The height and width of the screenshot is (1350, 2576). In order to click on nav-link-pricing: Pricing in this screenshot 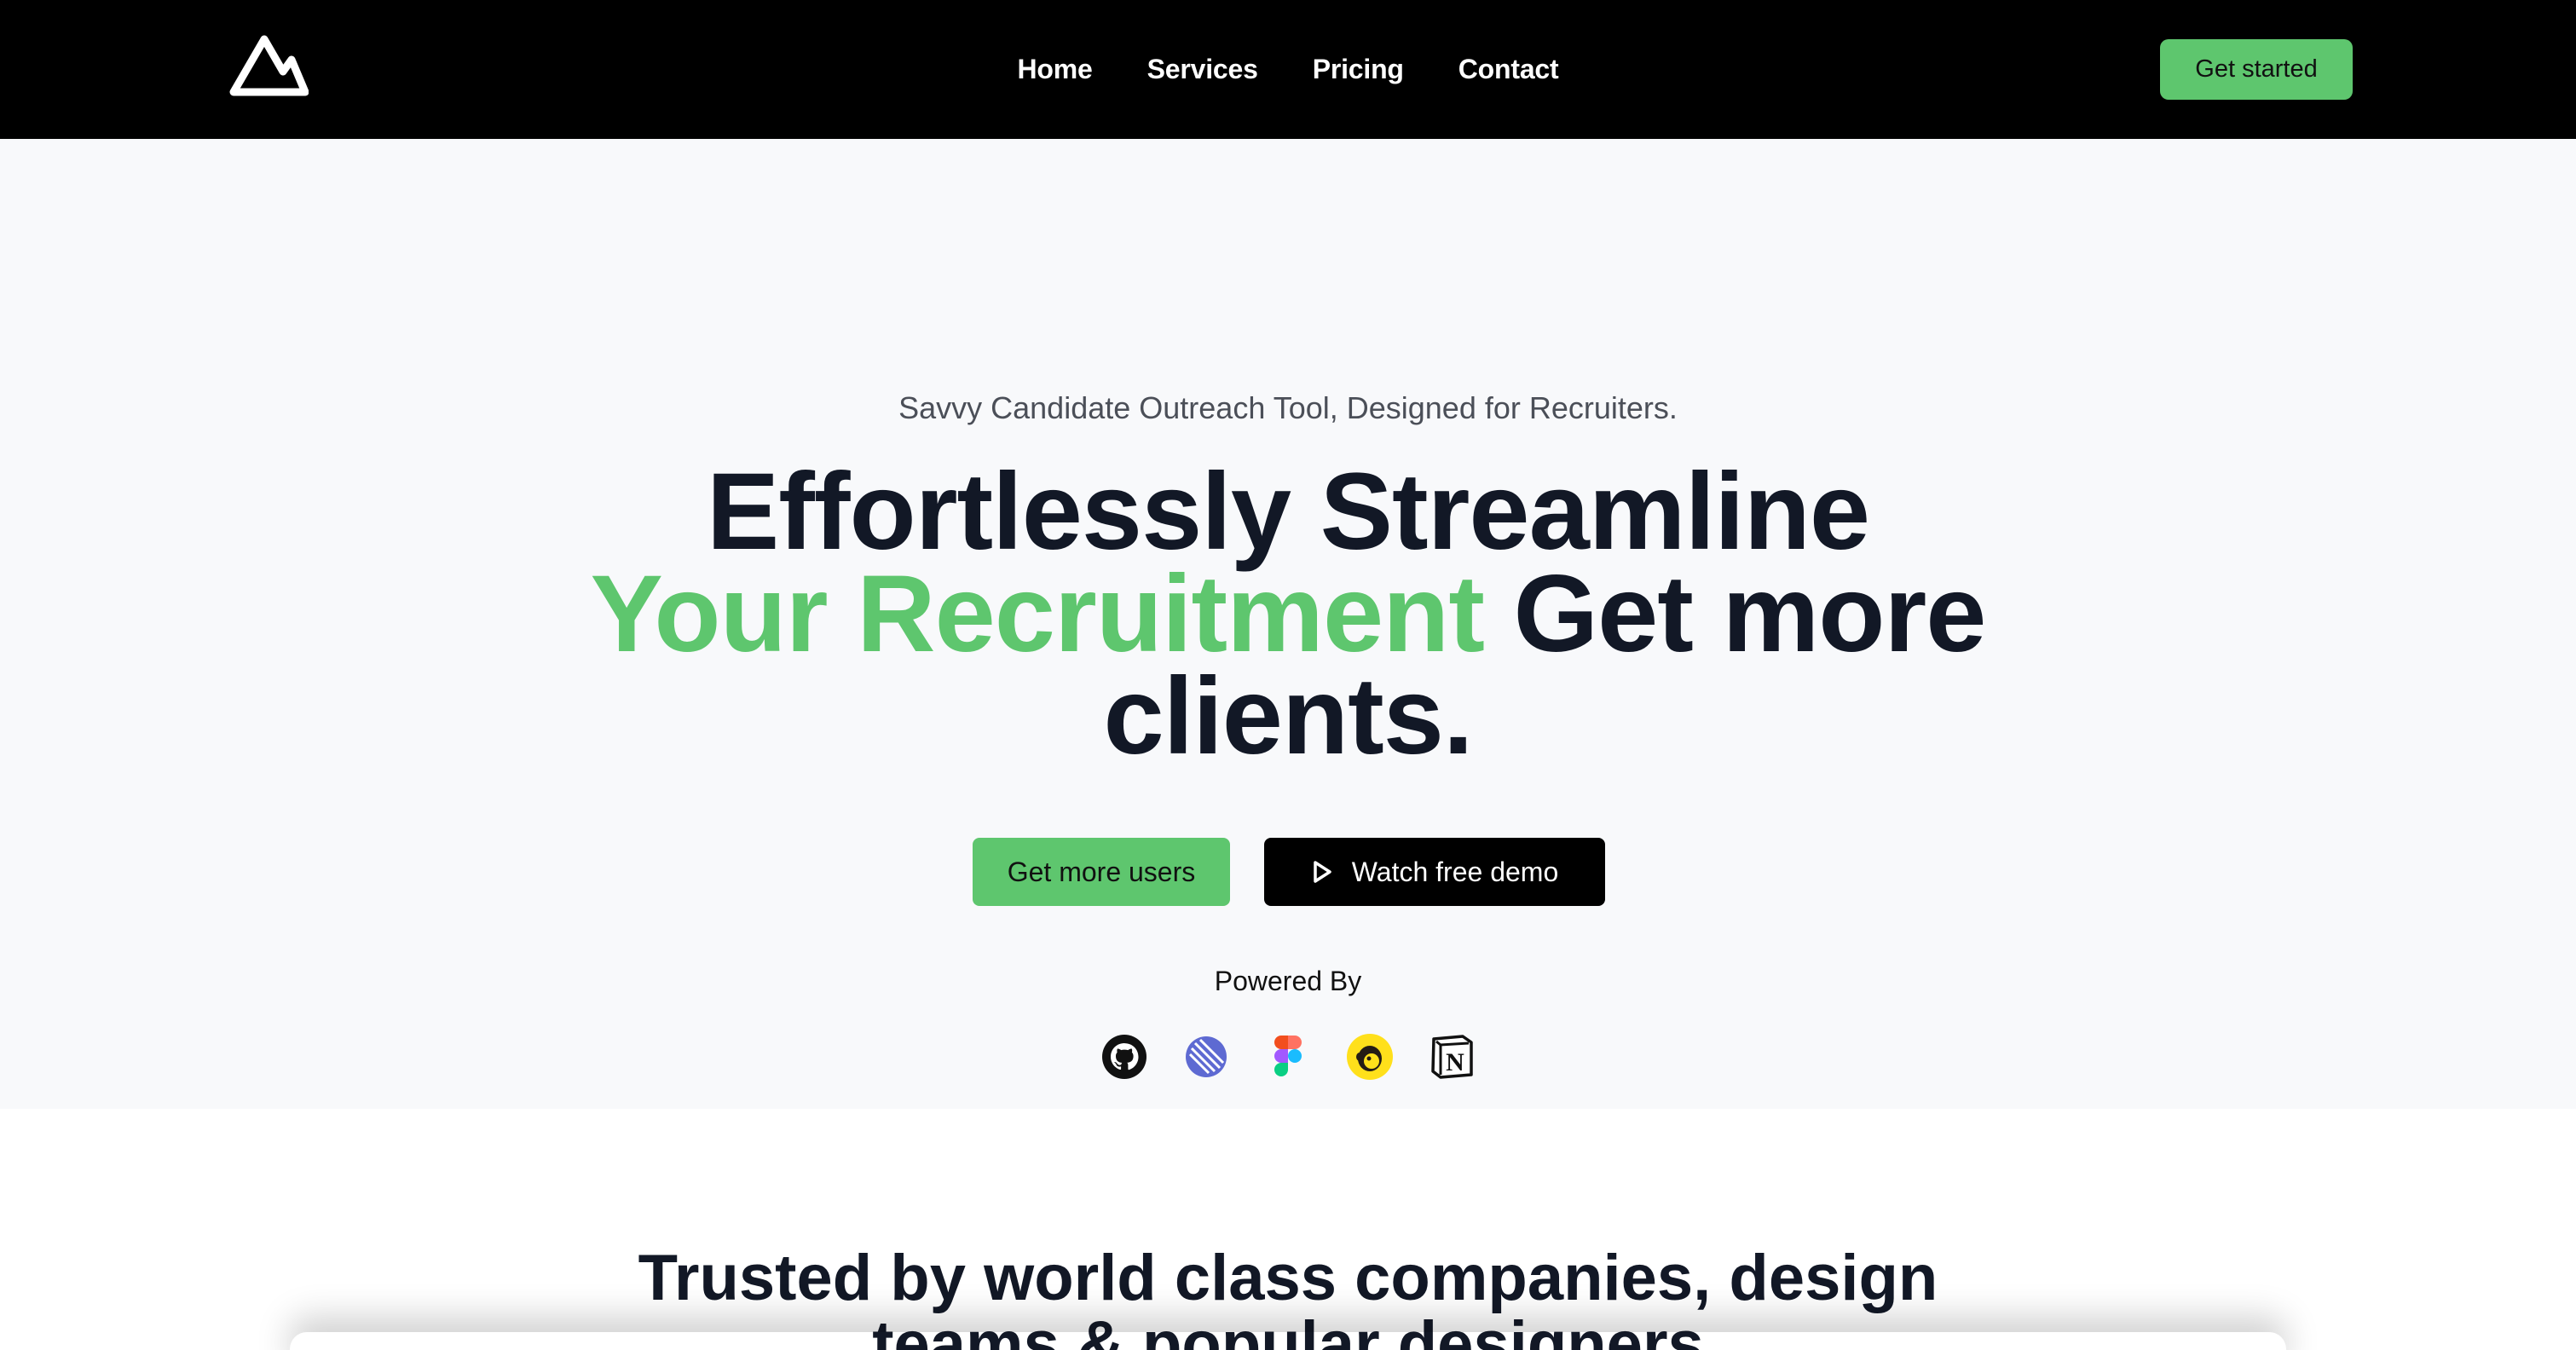, I will do `click(1358, 69)`.